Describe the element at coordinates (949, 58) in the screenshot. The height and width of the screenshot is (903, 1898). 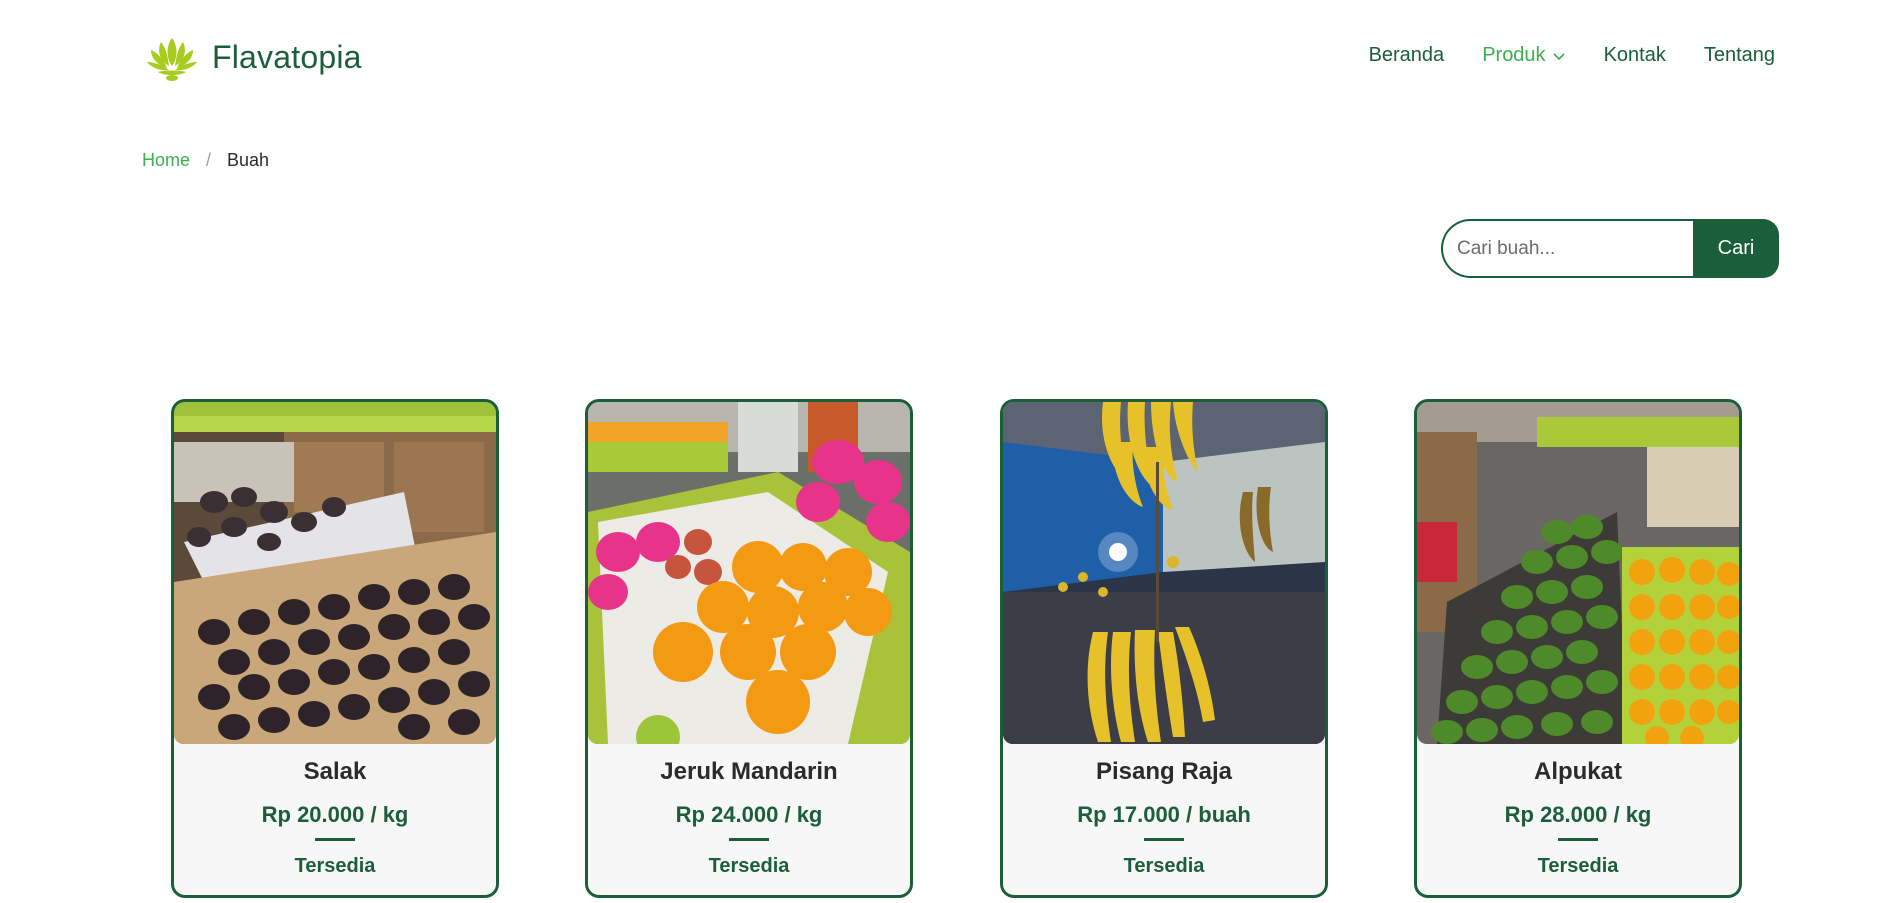
I see `site-header: Flavatopia Beranda Produk Kontak Tentang` at that location.